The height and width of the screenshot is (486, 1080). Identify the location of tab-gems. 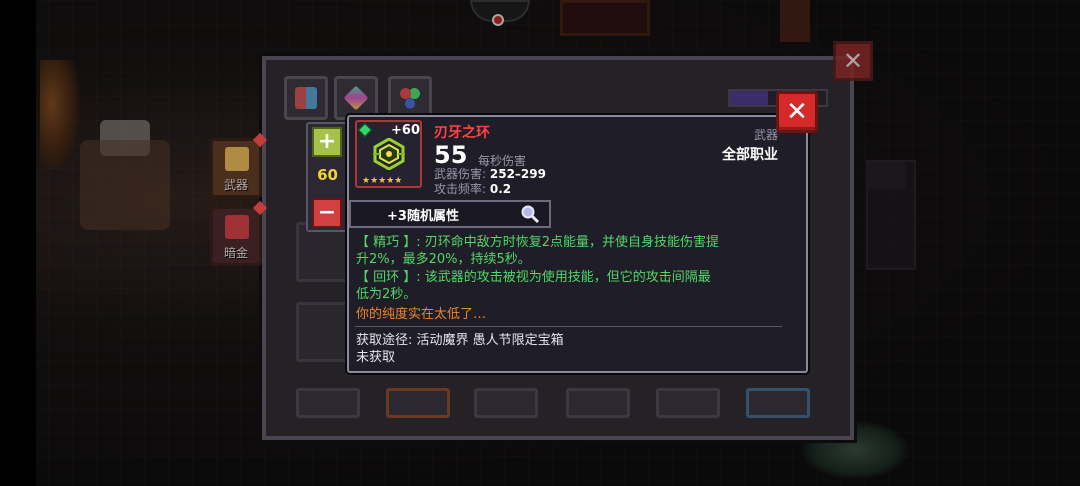
(356, 98).